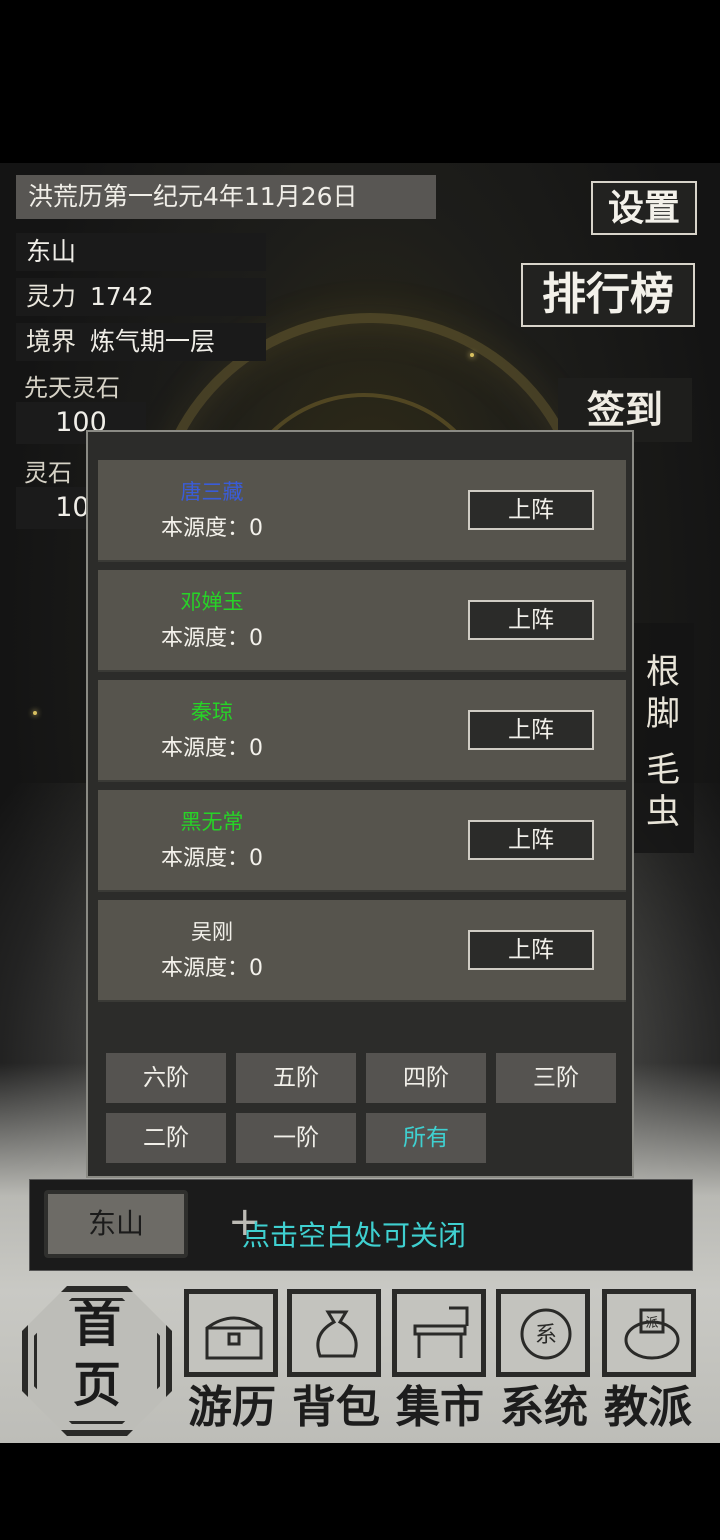 The image size is (720, 1540). I want to click on stone-label: 灵石, so click(48, 473).